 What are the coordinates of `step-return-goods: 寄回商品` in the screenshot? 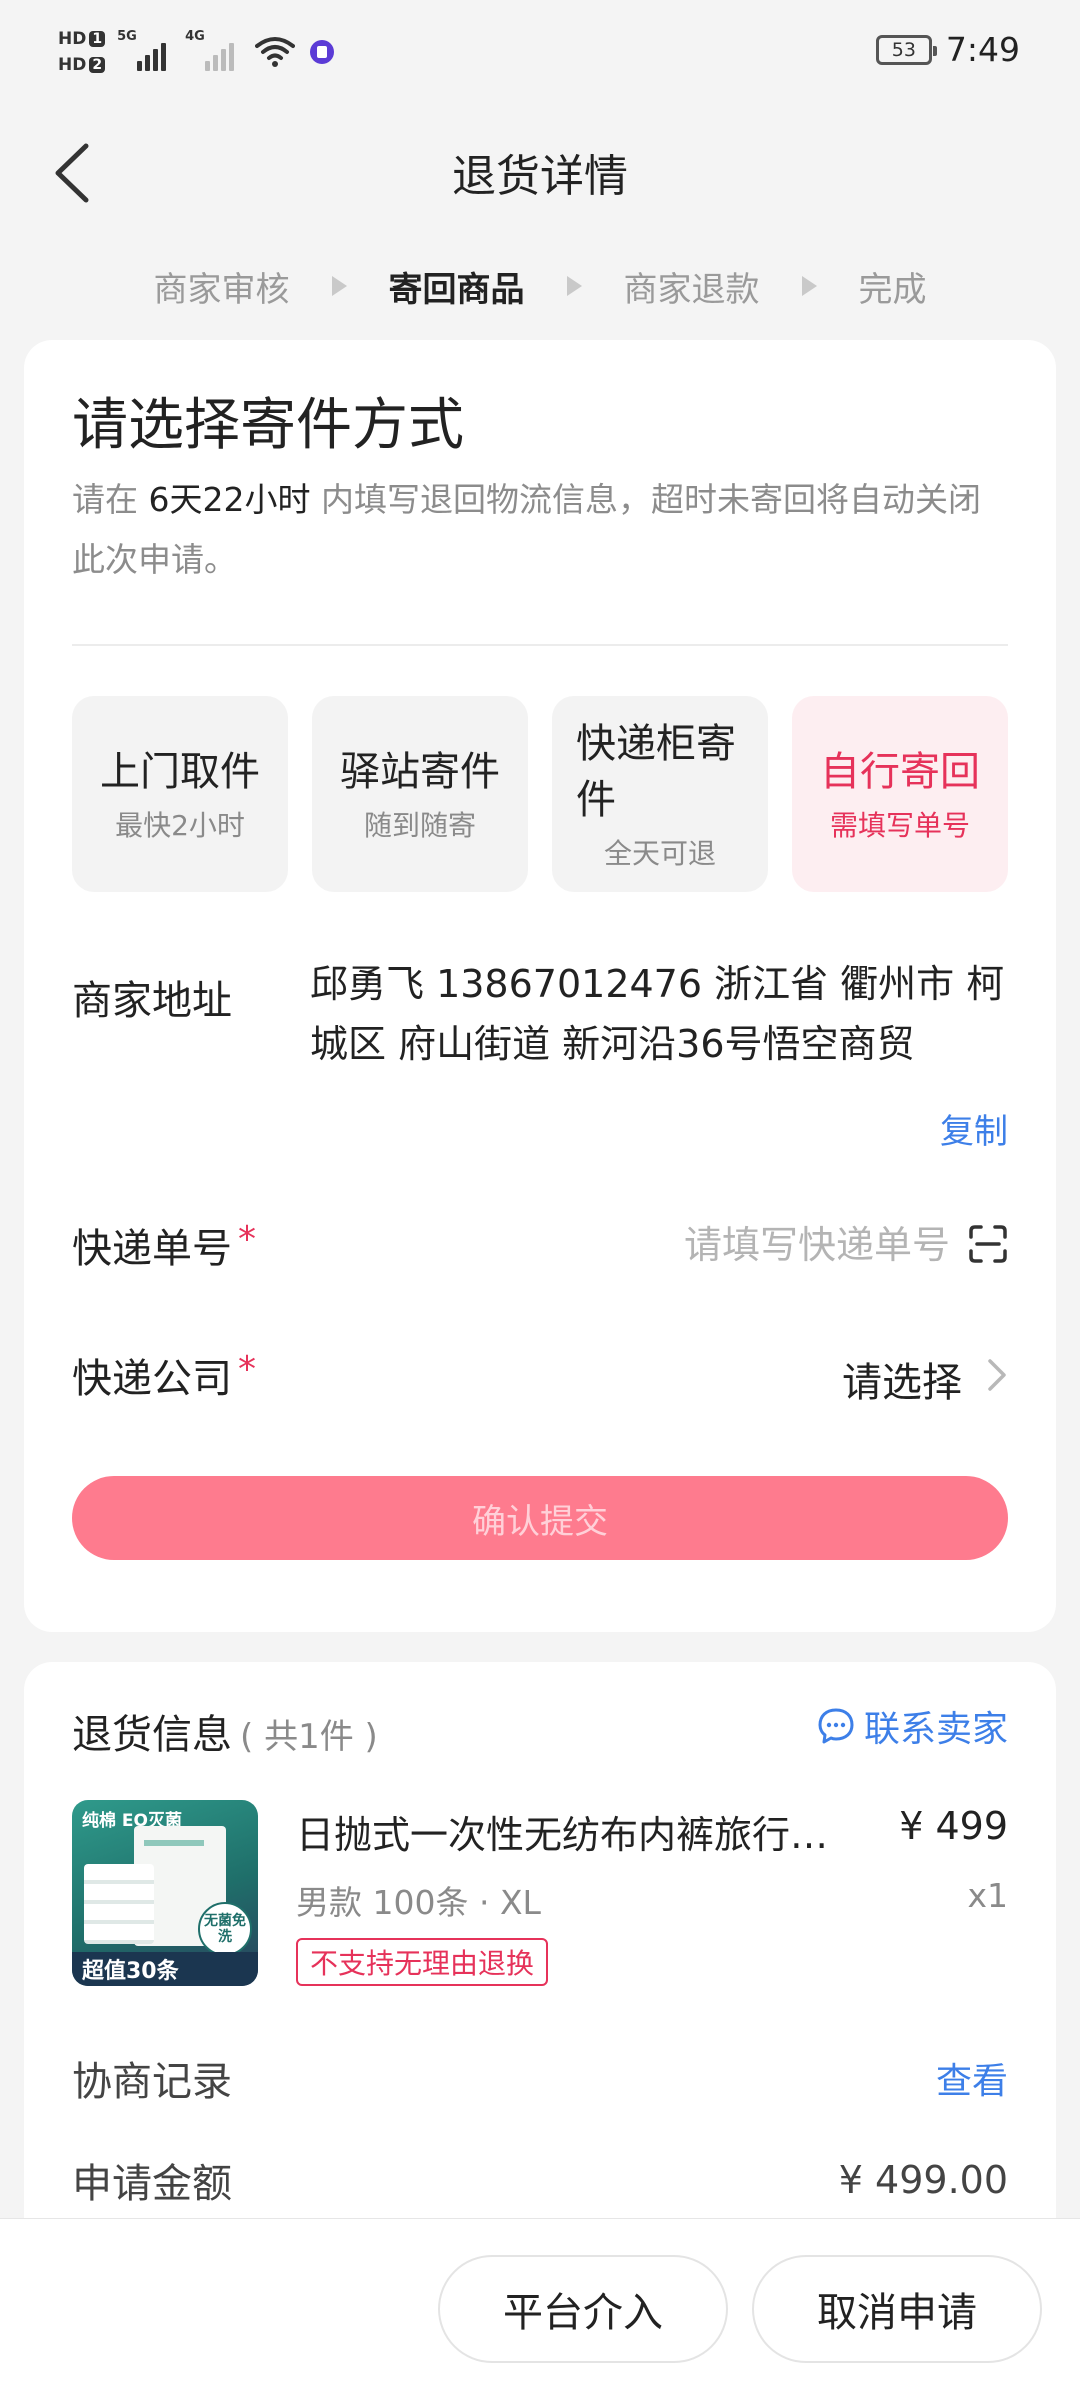 It's located at (456, 289).